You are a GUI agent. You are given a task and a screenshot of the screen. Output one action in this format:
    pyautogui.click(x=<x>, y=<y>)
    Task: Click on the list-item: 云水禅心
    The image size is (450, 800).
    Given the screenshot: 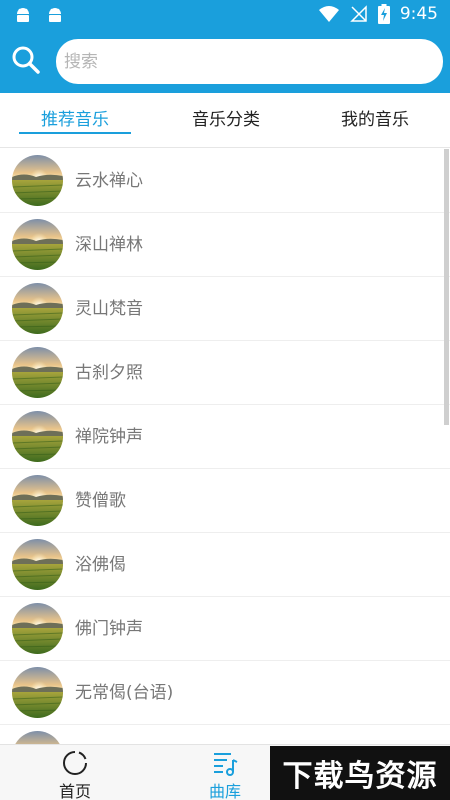 What is the action you would take?
    pyautogui.click(x=225, y=181)
    